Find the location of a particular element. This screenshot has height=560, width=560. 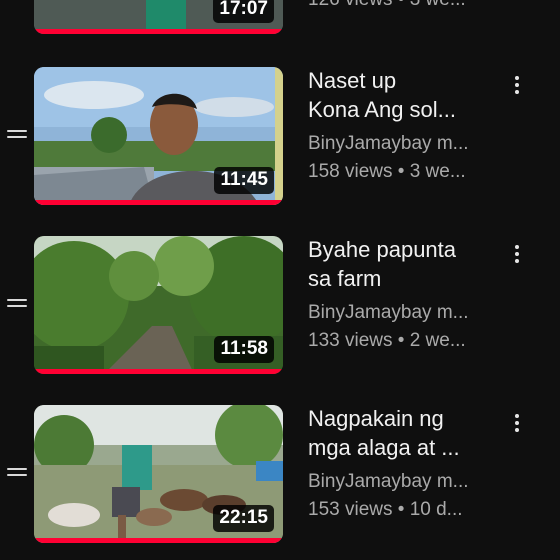

video-title: Byahe papunta sa farm is located at coordinates (398, 264).